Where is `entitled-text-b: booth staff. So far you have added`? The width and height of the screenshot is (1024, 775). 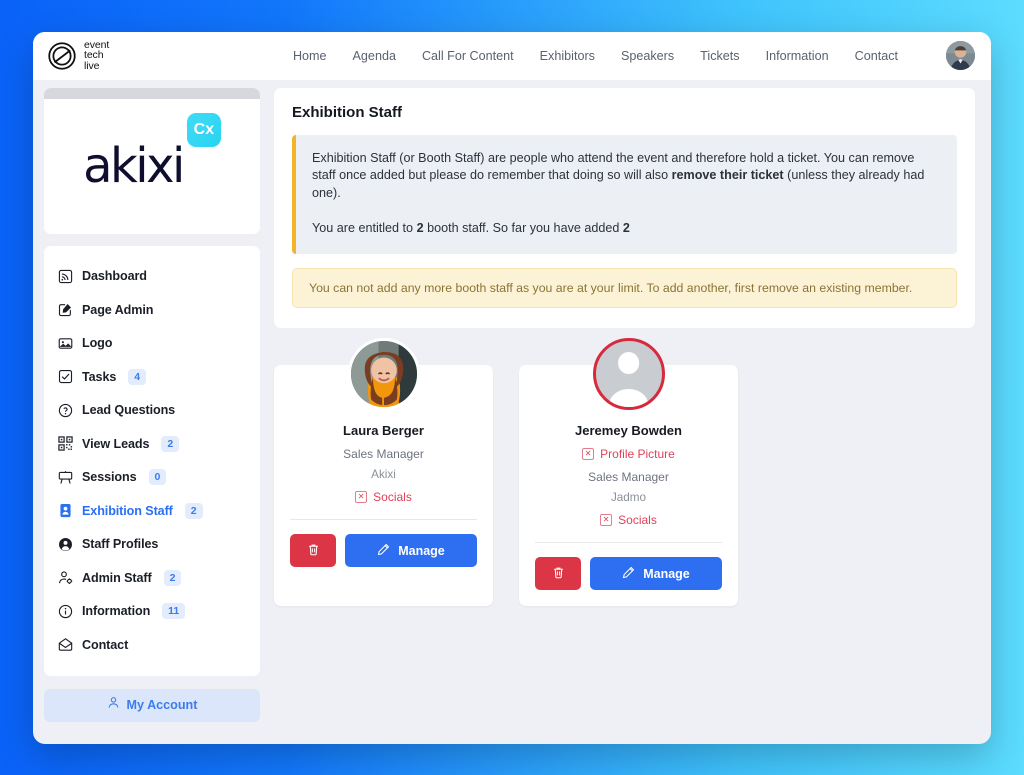
entitled-text-b: booth staff. So far you have added is located at coordinates (523, 228).